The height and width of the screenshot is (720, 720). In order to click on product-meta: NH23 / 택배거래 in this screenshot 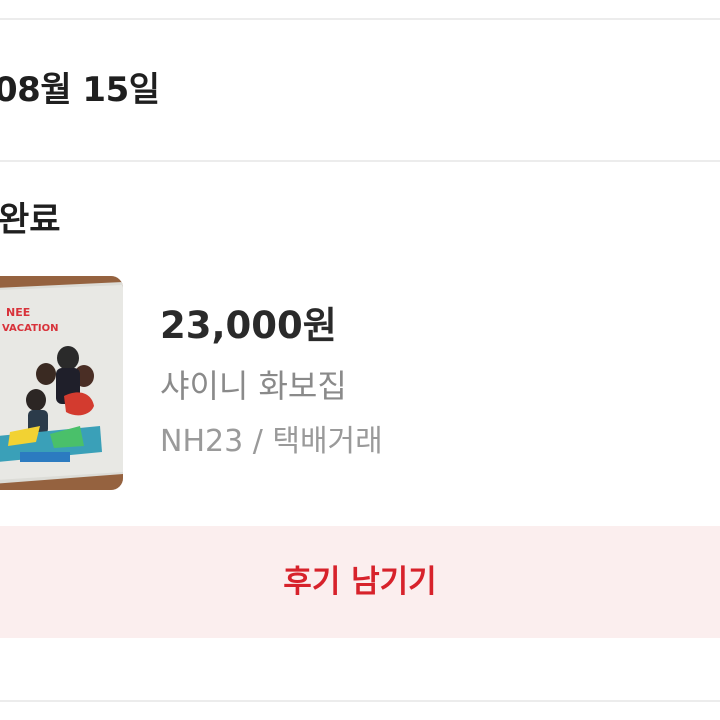, I will do `click(271, 441)`.